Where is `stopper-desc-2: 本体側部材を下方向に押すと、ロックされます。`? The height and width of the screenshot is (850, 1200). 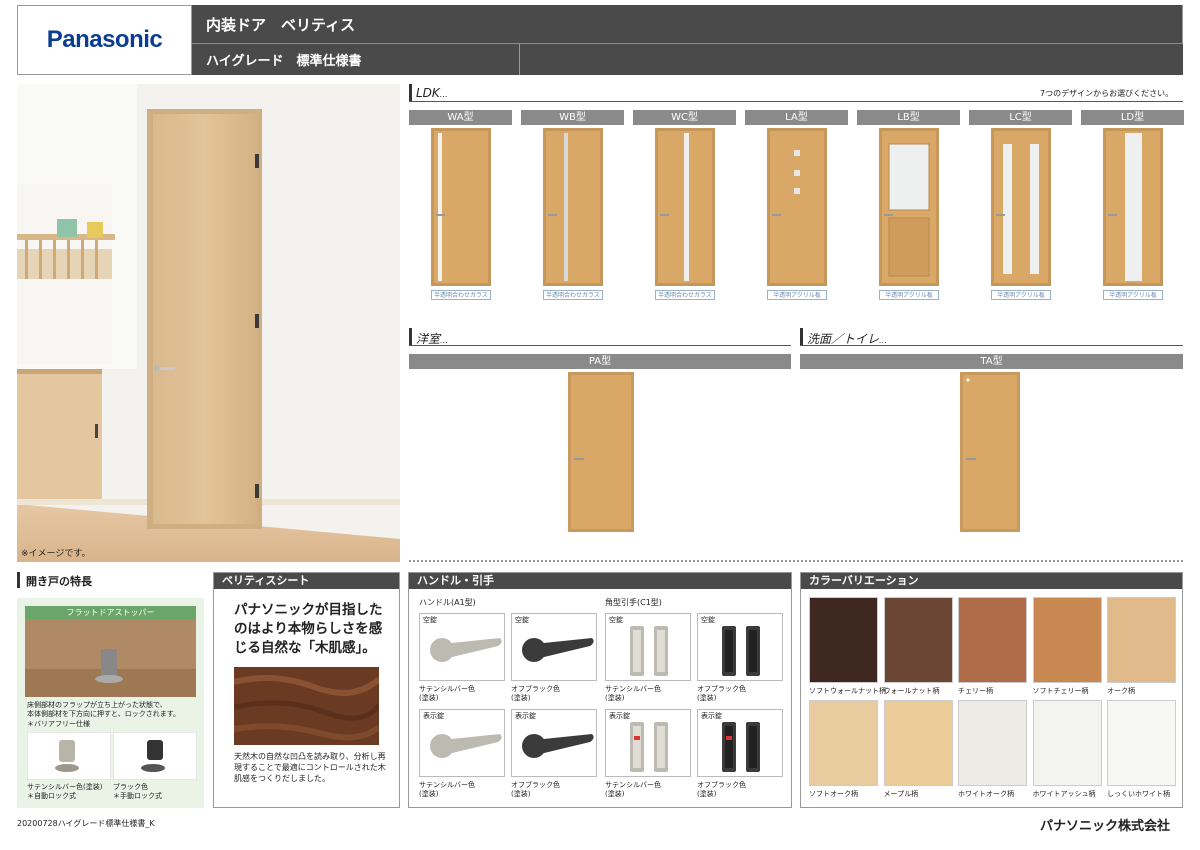
stopper-desc-2: 本体側部材を下方向に押すと、ロックされます。 is located at coordinates (104, 714).